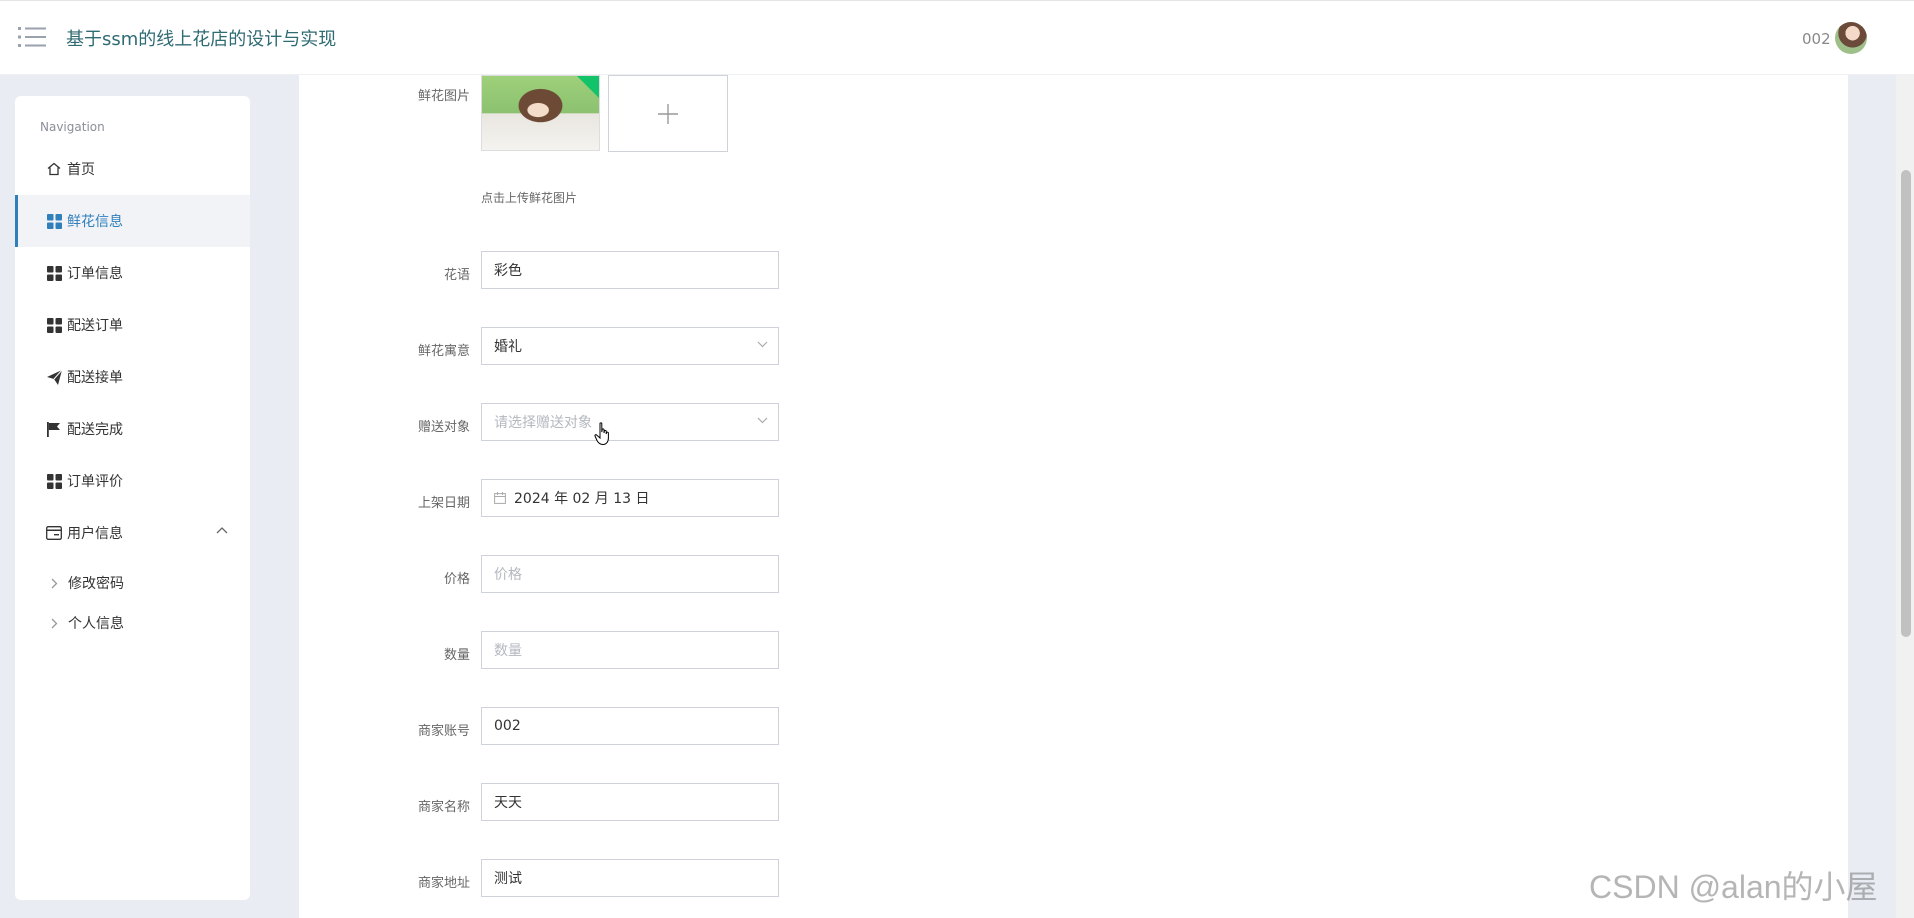  I want to click on recipient-label: 赠送对象, so click(443, 427).